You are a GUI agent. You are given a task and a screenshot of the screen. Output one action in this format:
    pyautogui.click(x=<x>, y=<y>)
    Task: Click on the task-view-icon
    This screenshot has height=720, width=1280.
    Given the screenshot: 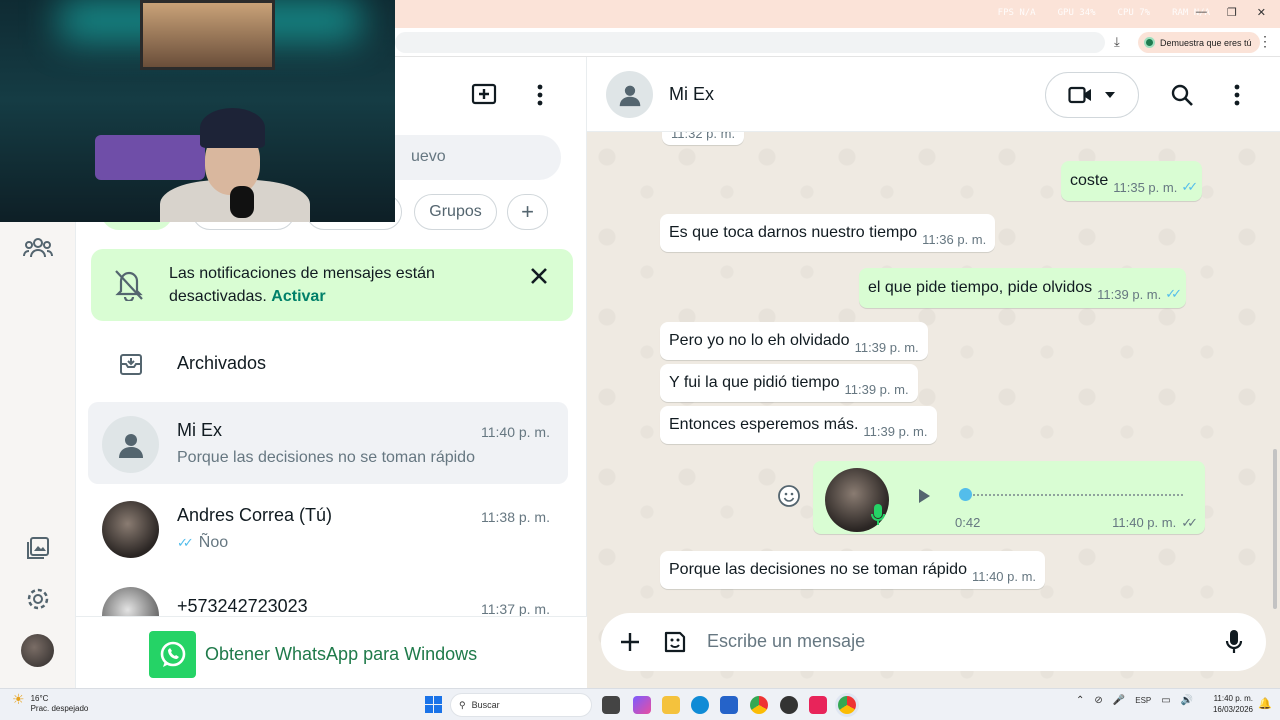 What is the action you would take?
    pyautogui.click(x=611, y=705)
    